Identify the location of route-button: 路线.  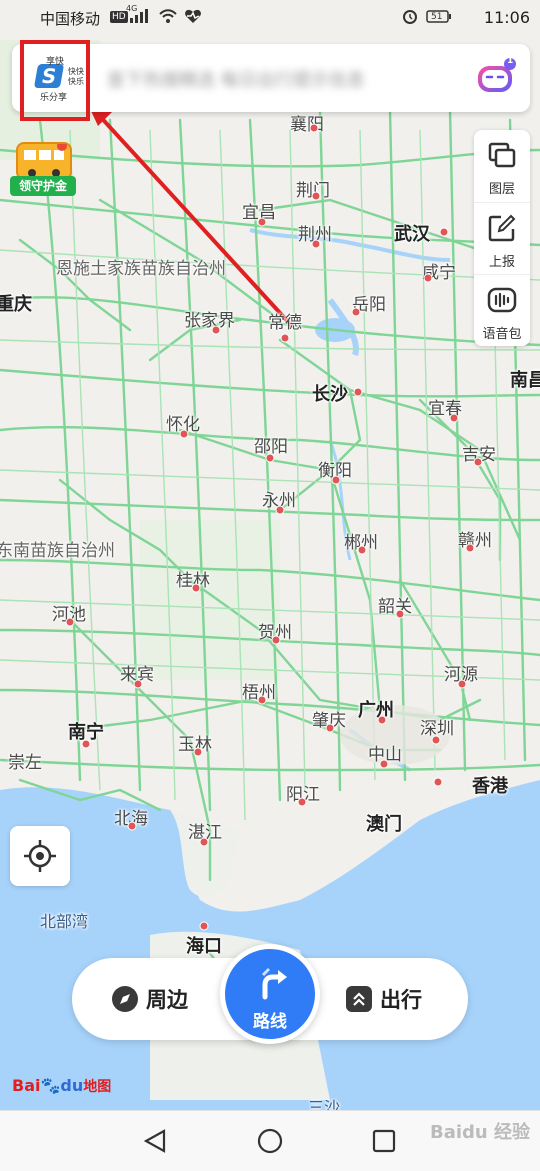
(270, 994).